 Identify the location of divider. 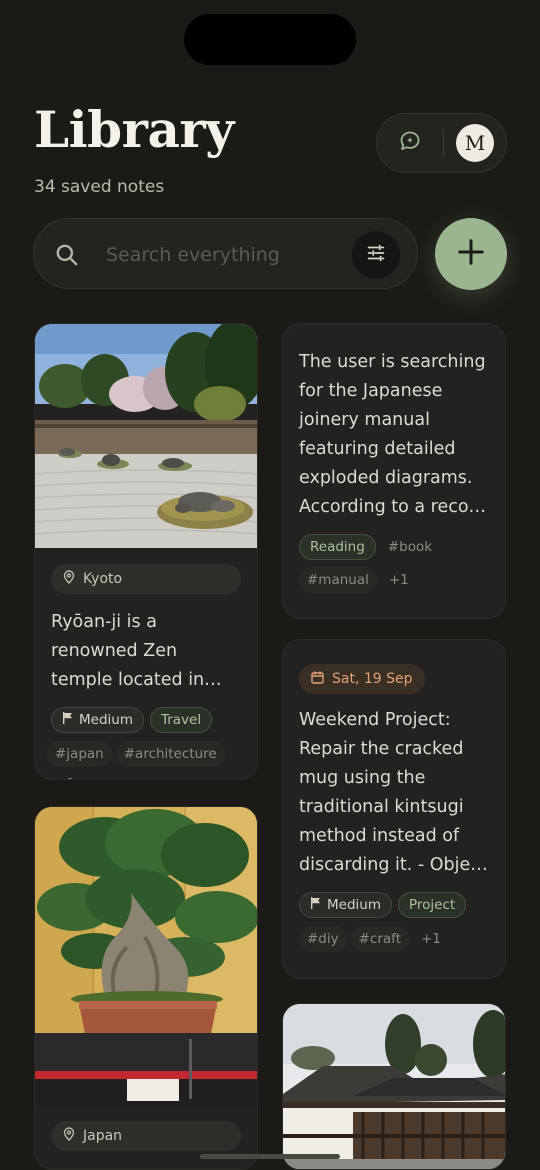
(443, 143).